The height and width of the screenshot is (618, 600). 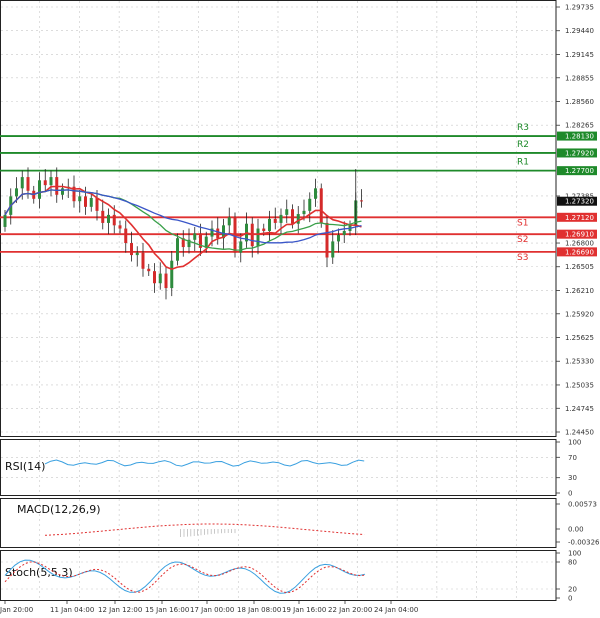 What do you see at coordinates (579, 102) in the screenshot?
I see `price-tick-label: 1.28560` at bounding box center [579, 102].